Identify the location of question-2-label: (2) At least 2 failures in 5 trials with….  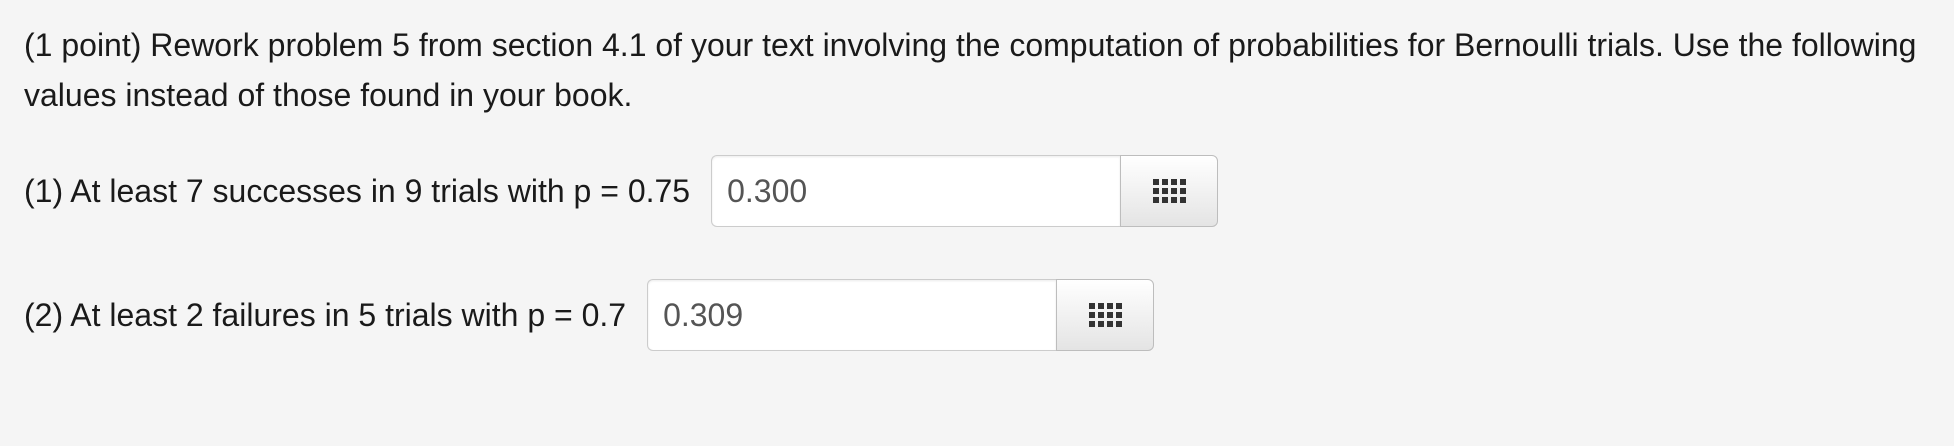
(325, 315).